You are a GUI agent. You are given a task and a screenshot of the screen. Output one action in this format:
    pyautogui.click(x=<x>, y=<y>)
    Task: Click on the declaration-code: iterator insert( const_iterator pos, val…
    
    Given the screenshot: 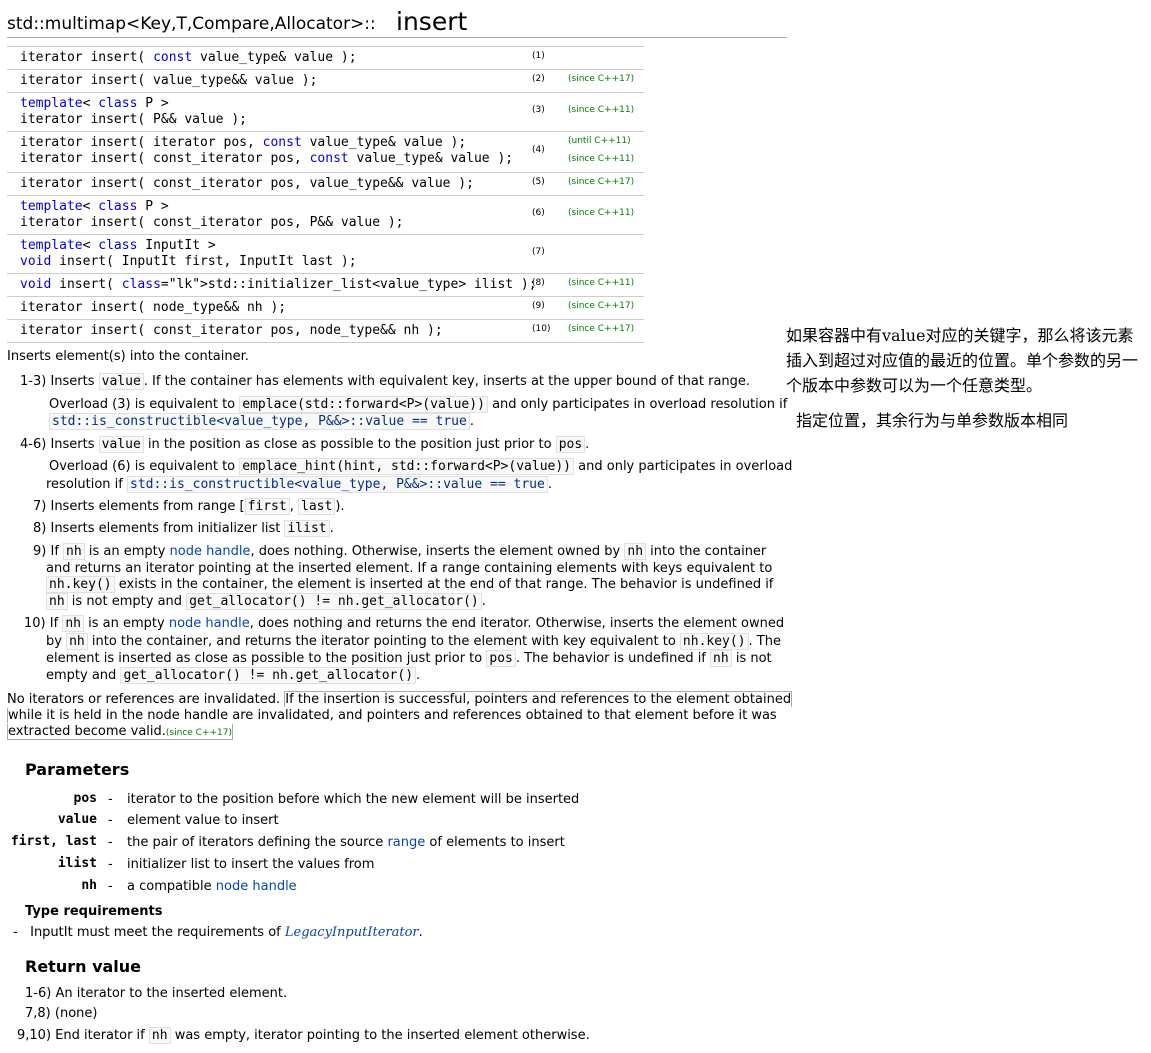 What is the action you would take?
    pyautogui.click(x=247, y=183)
    